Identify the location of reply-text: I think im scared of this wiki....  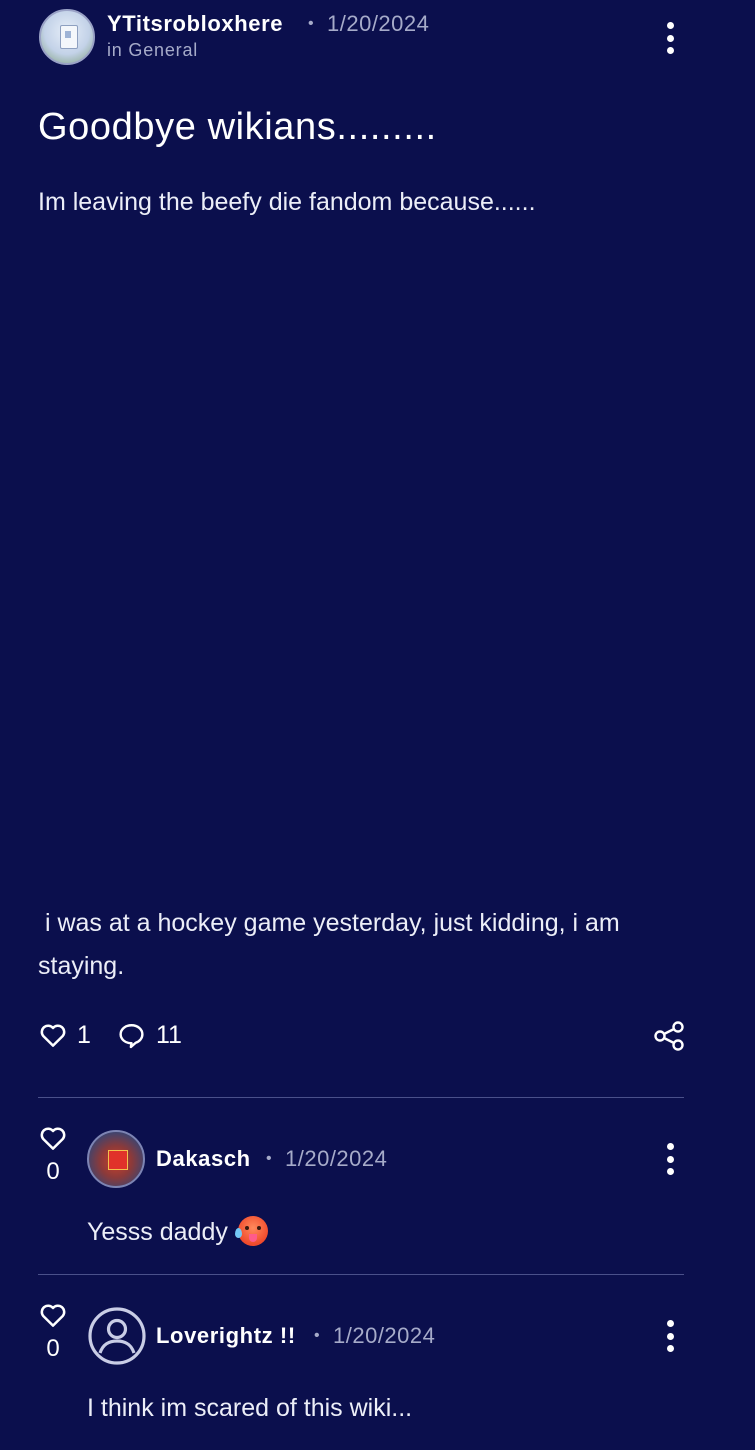
(250, 1408).